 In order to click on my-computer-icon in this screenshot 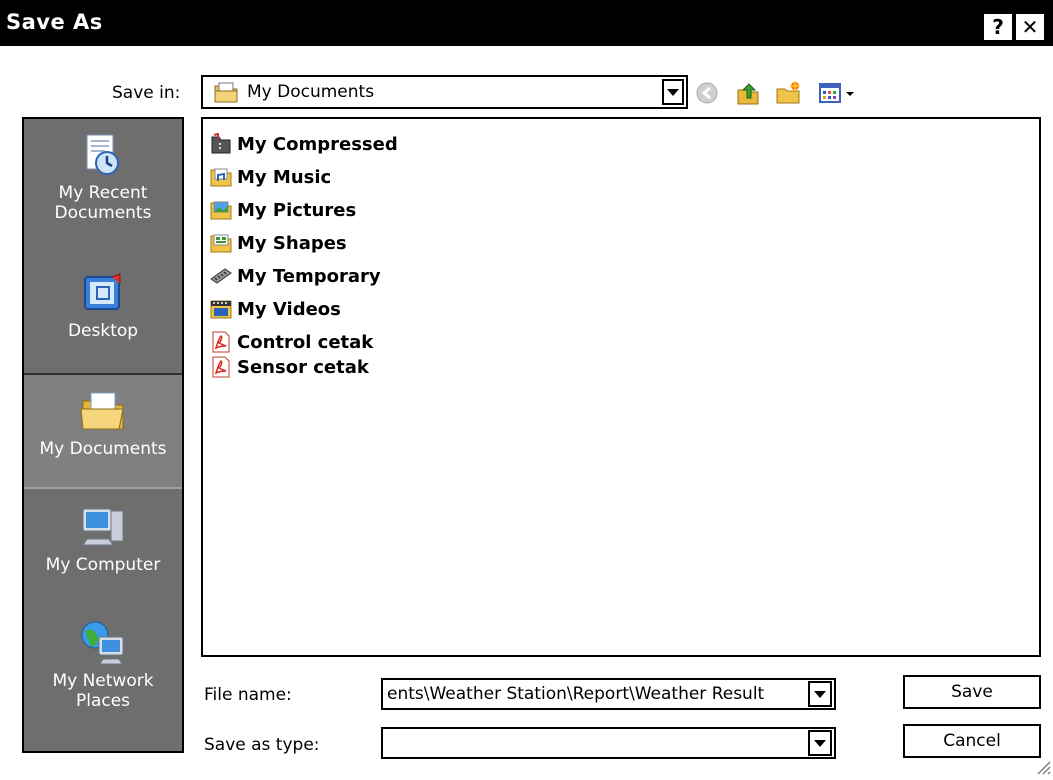, I will do `click(103, 527)`.